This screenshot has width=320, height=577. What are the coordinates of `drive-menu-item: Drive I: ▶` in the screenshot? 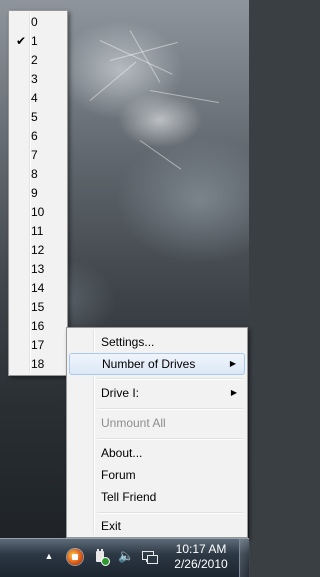 It's located at (157, 393).